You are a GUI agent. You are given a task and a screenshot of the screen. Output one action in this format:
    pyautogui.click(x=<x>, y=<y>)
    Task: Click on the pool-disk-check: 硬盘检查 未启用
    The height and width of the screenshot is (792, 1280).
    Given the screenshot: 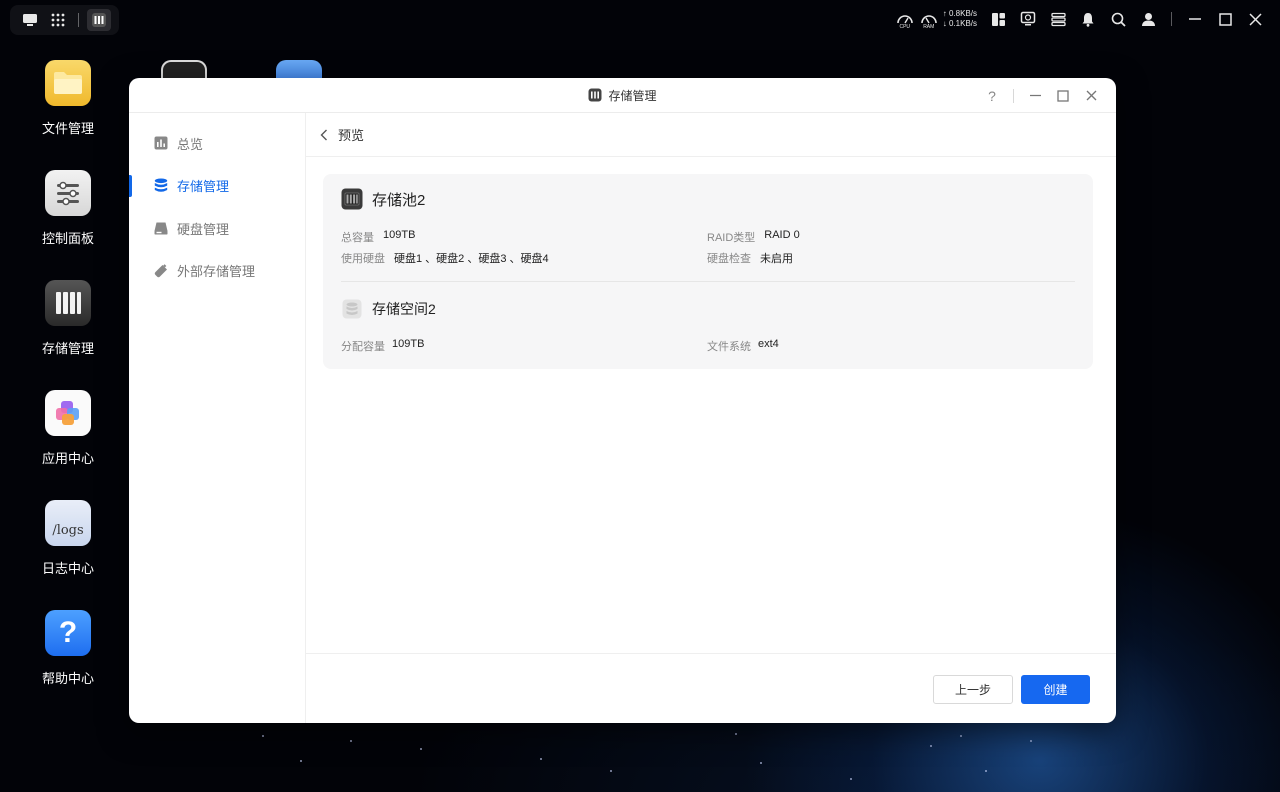 What is the action you would take?
    pyautogui.click(x=750, y=258)
    